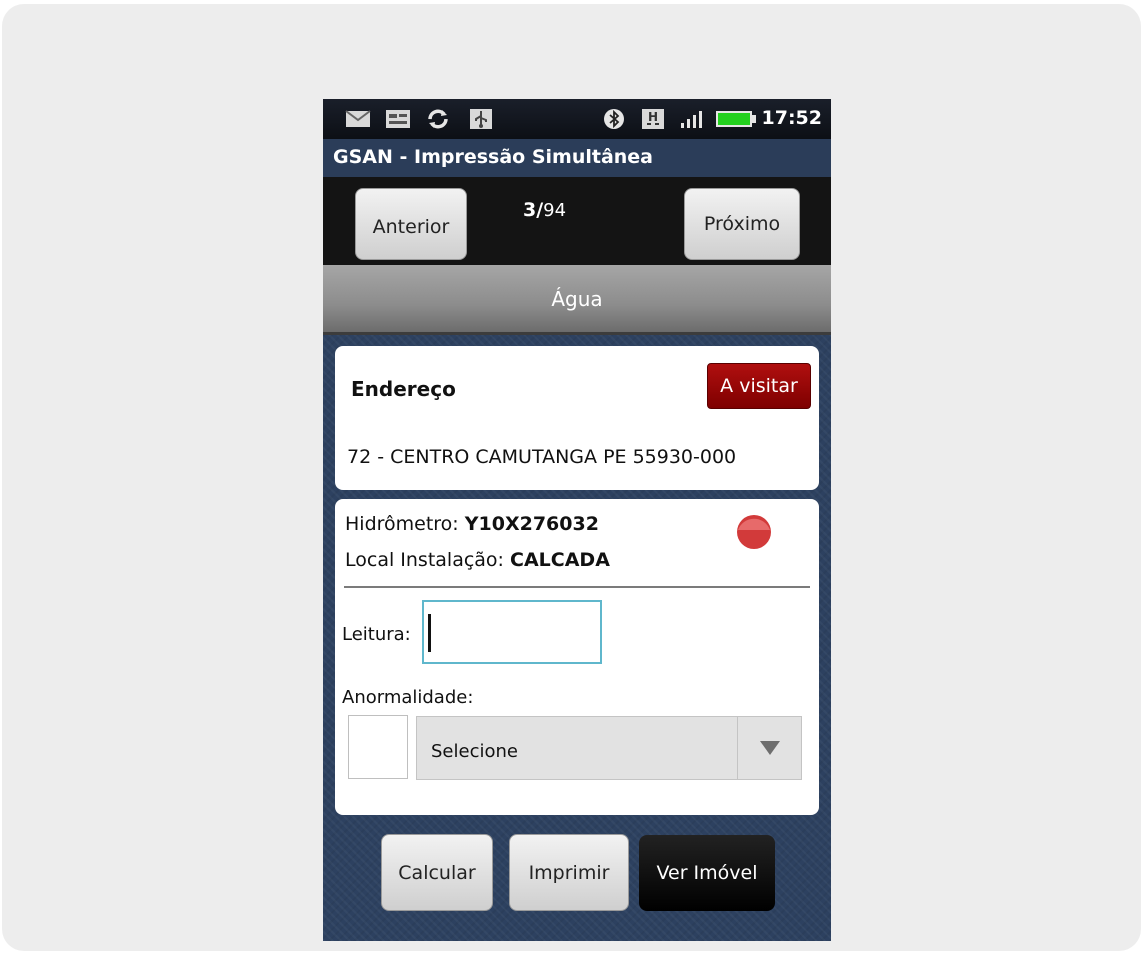 This screenshot has height=953, width=1143. Describe the element at coordinates (429, 633) in the screenshot. I see `text-caret` at that location.